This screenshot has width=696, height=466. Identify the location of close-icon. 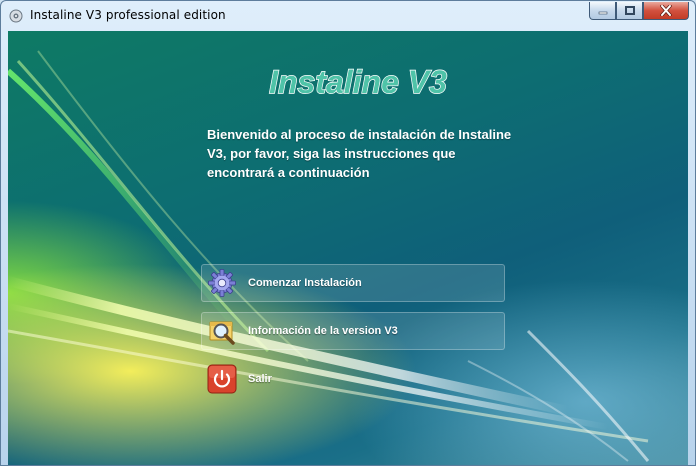
(666, 10).